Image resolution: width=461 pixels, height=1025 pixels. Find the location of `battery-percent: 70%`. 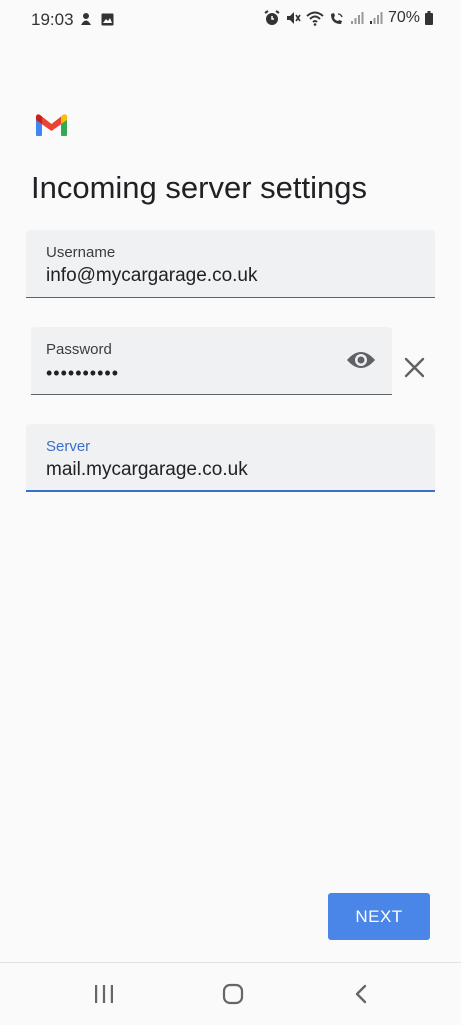

battery-percent: 70% is located at coordinates (403, 17).